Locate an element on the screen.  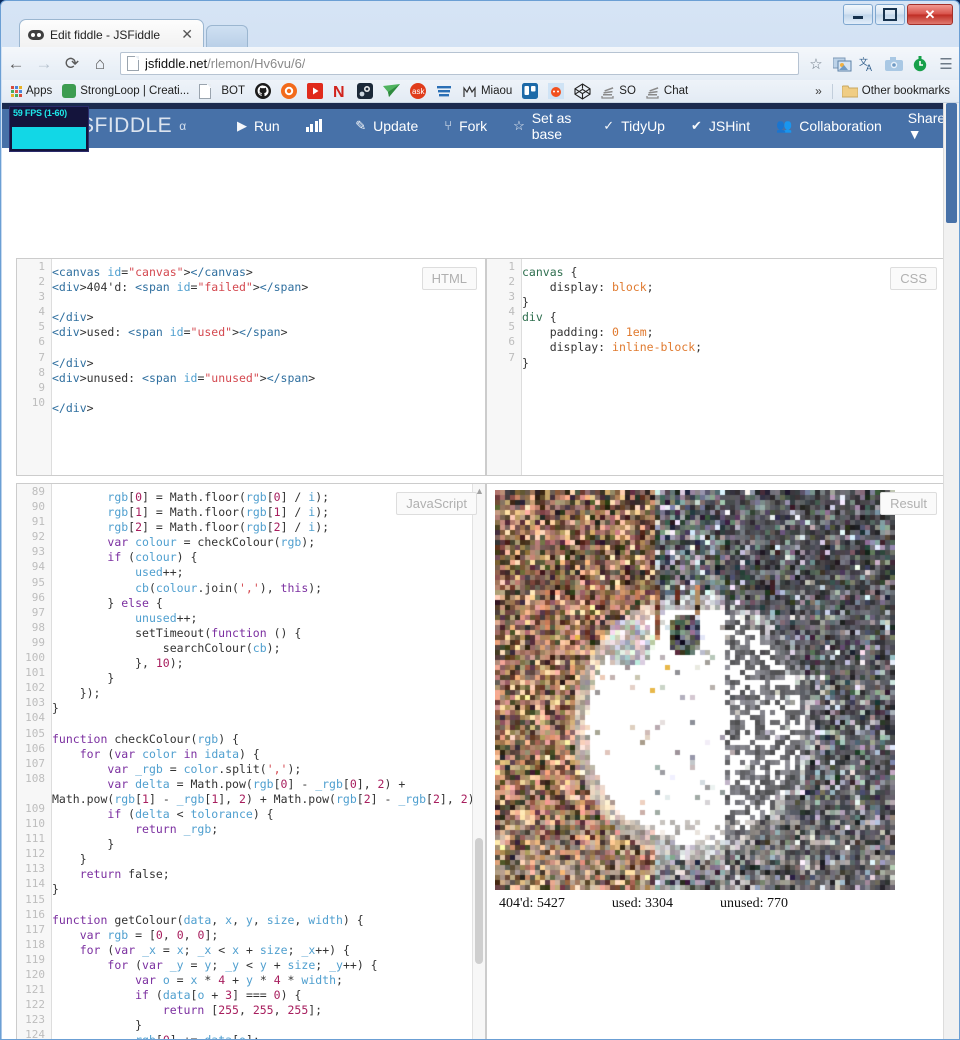
browser-tab: Edit fiddle - JSFiddle ✕ is located at coordinates (111, 34).